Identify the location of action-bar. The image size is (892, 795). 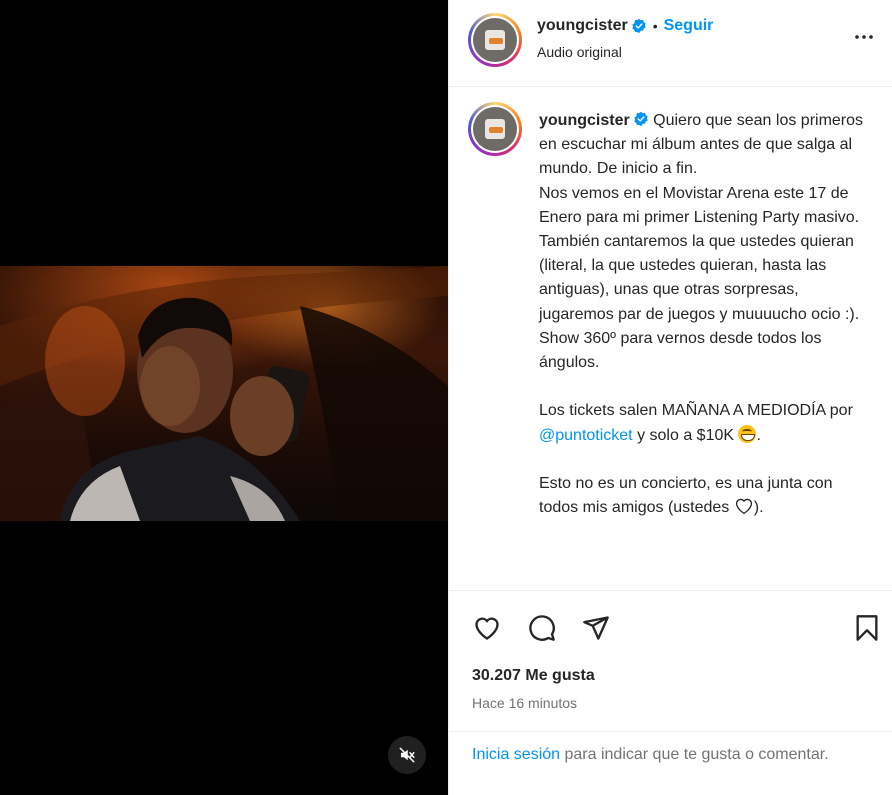
(670, 626).